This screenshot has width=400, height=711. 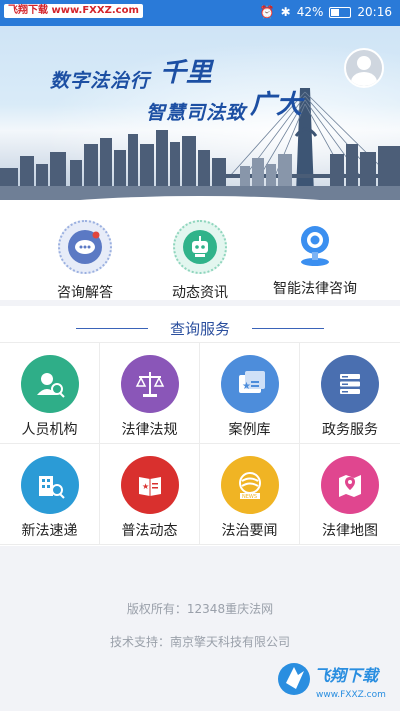 I want to click on slogan-line2: 智慧司法致, so click(x=196, y=113).